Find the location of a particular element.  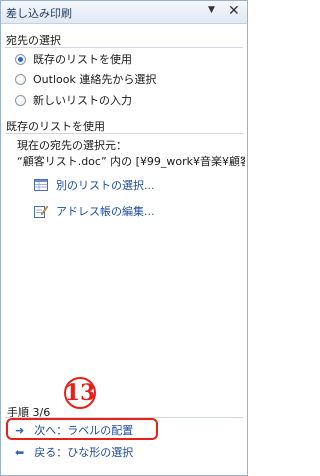

radio-new-list: 新しいリストの入力 is located at coordinates (73, 100).